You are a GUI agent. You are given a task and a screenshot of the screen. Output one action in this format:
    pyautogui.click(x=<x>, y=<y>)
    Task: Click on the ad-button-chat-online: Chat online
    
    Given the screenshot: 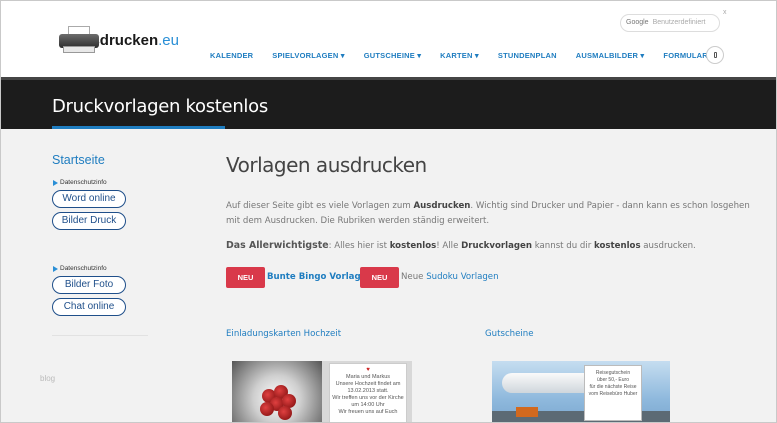 What is the action you would take?
    pyautogui.click(x=89, y=307)
    